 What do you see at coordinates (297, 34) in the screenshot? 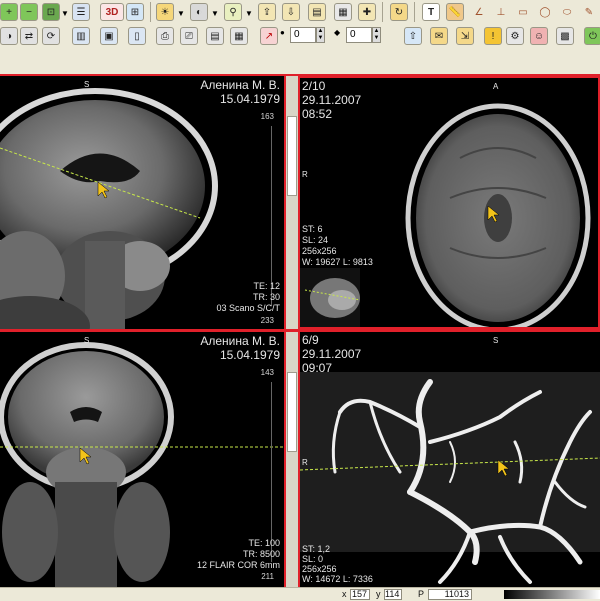
I see `spin1-value: 0` at bounding box center [297, 34].